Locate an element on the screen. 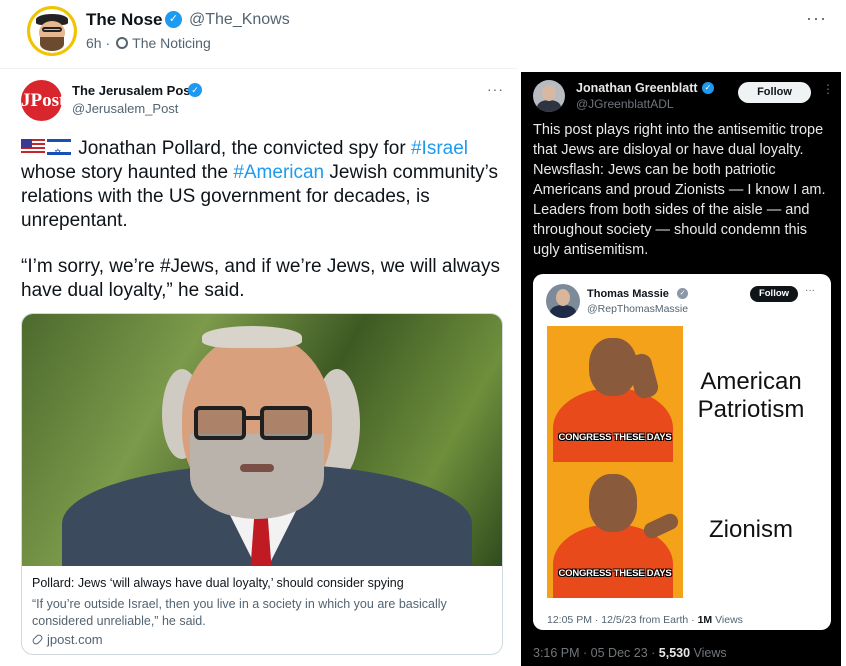 The width and height of the screenshot is (846, 666). jpost-author-handle: @Jerusalem_Post is located at coordinates (125, 108).